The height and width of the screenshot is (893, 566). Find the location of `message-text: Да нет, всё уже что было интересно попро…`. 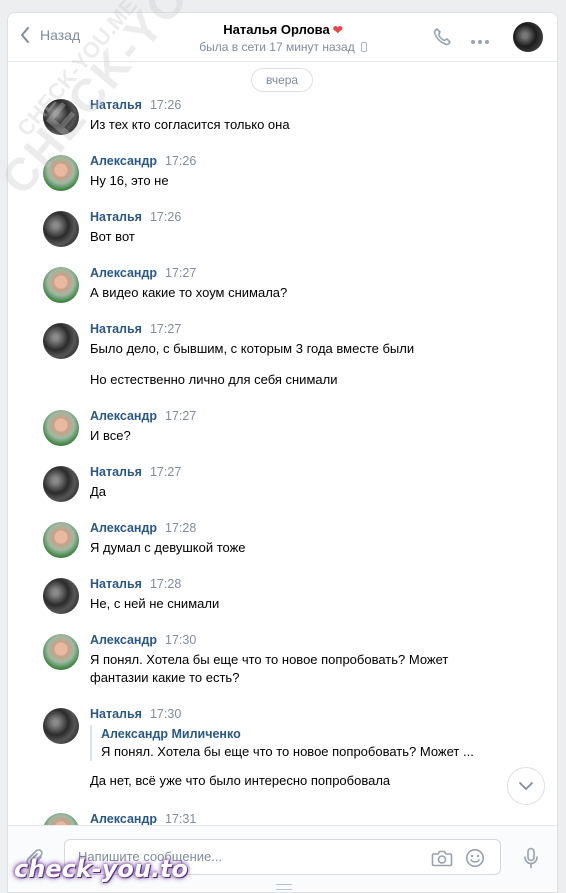

message-text: Да нет, всё уже что было интересно попро… is located at coordinates (240, 780).